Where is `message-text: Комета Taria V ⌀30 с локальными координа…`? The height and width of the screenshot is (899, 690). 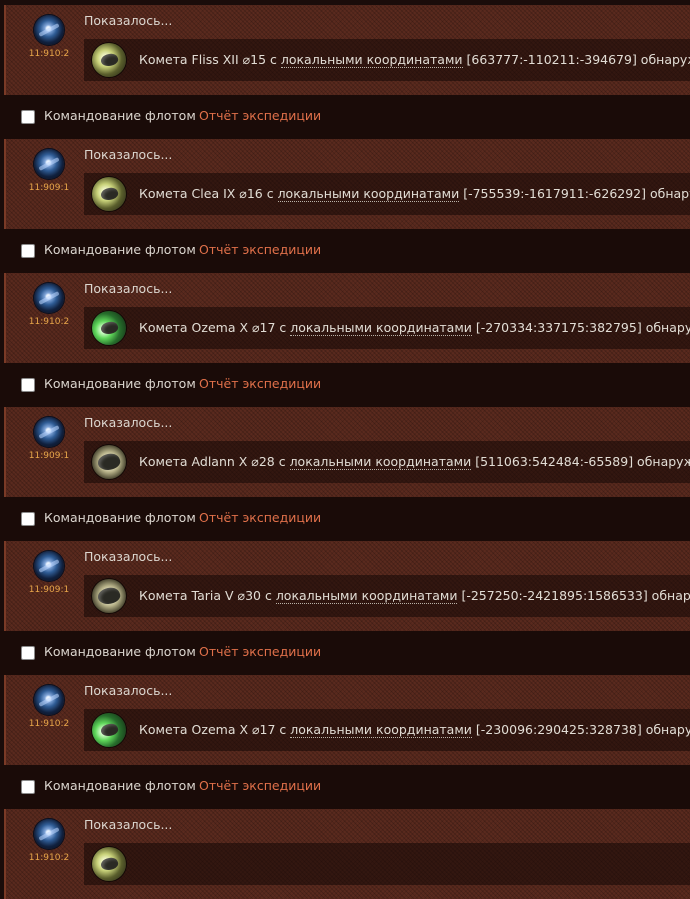 message-text: Комета Taria V ⌀30 с локальными координа… is located at coordinates (414, 596).